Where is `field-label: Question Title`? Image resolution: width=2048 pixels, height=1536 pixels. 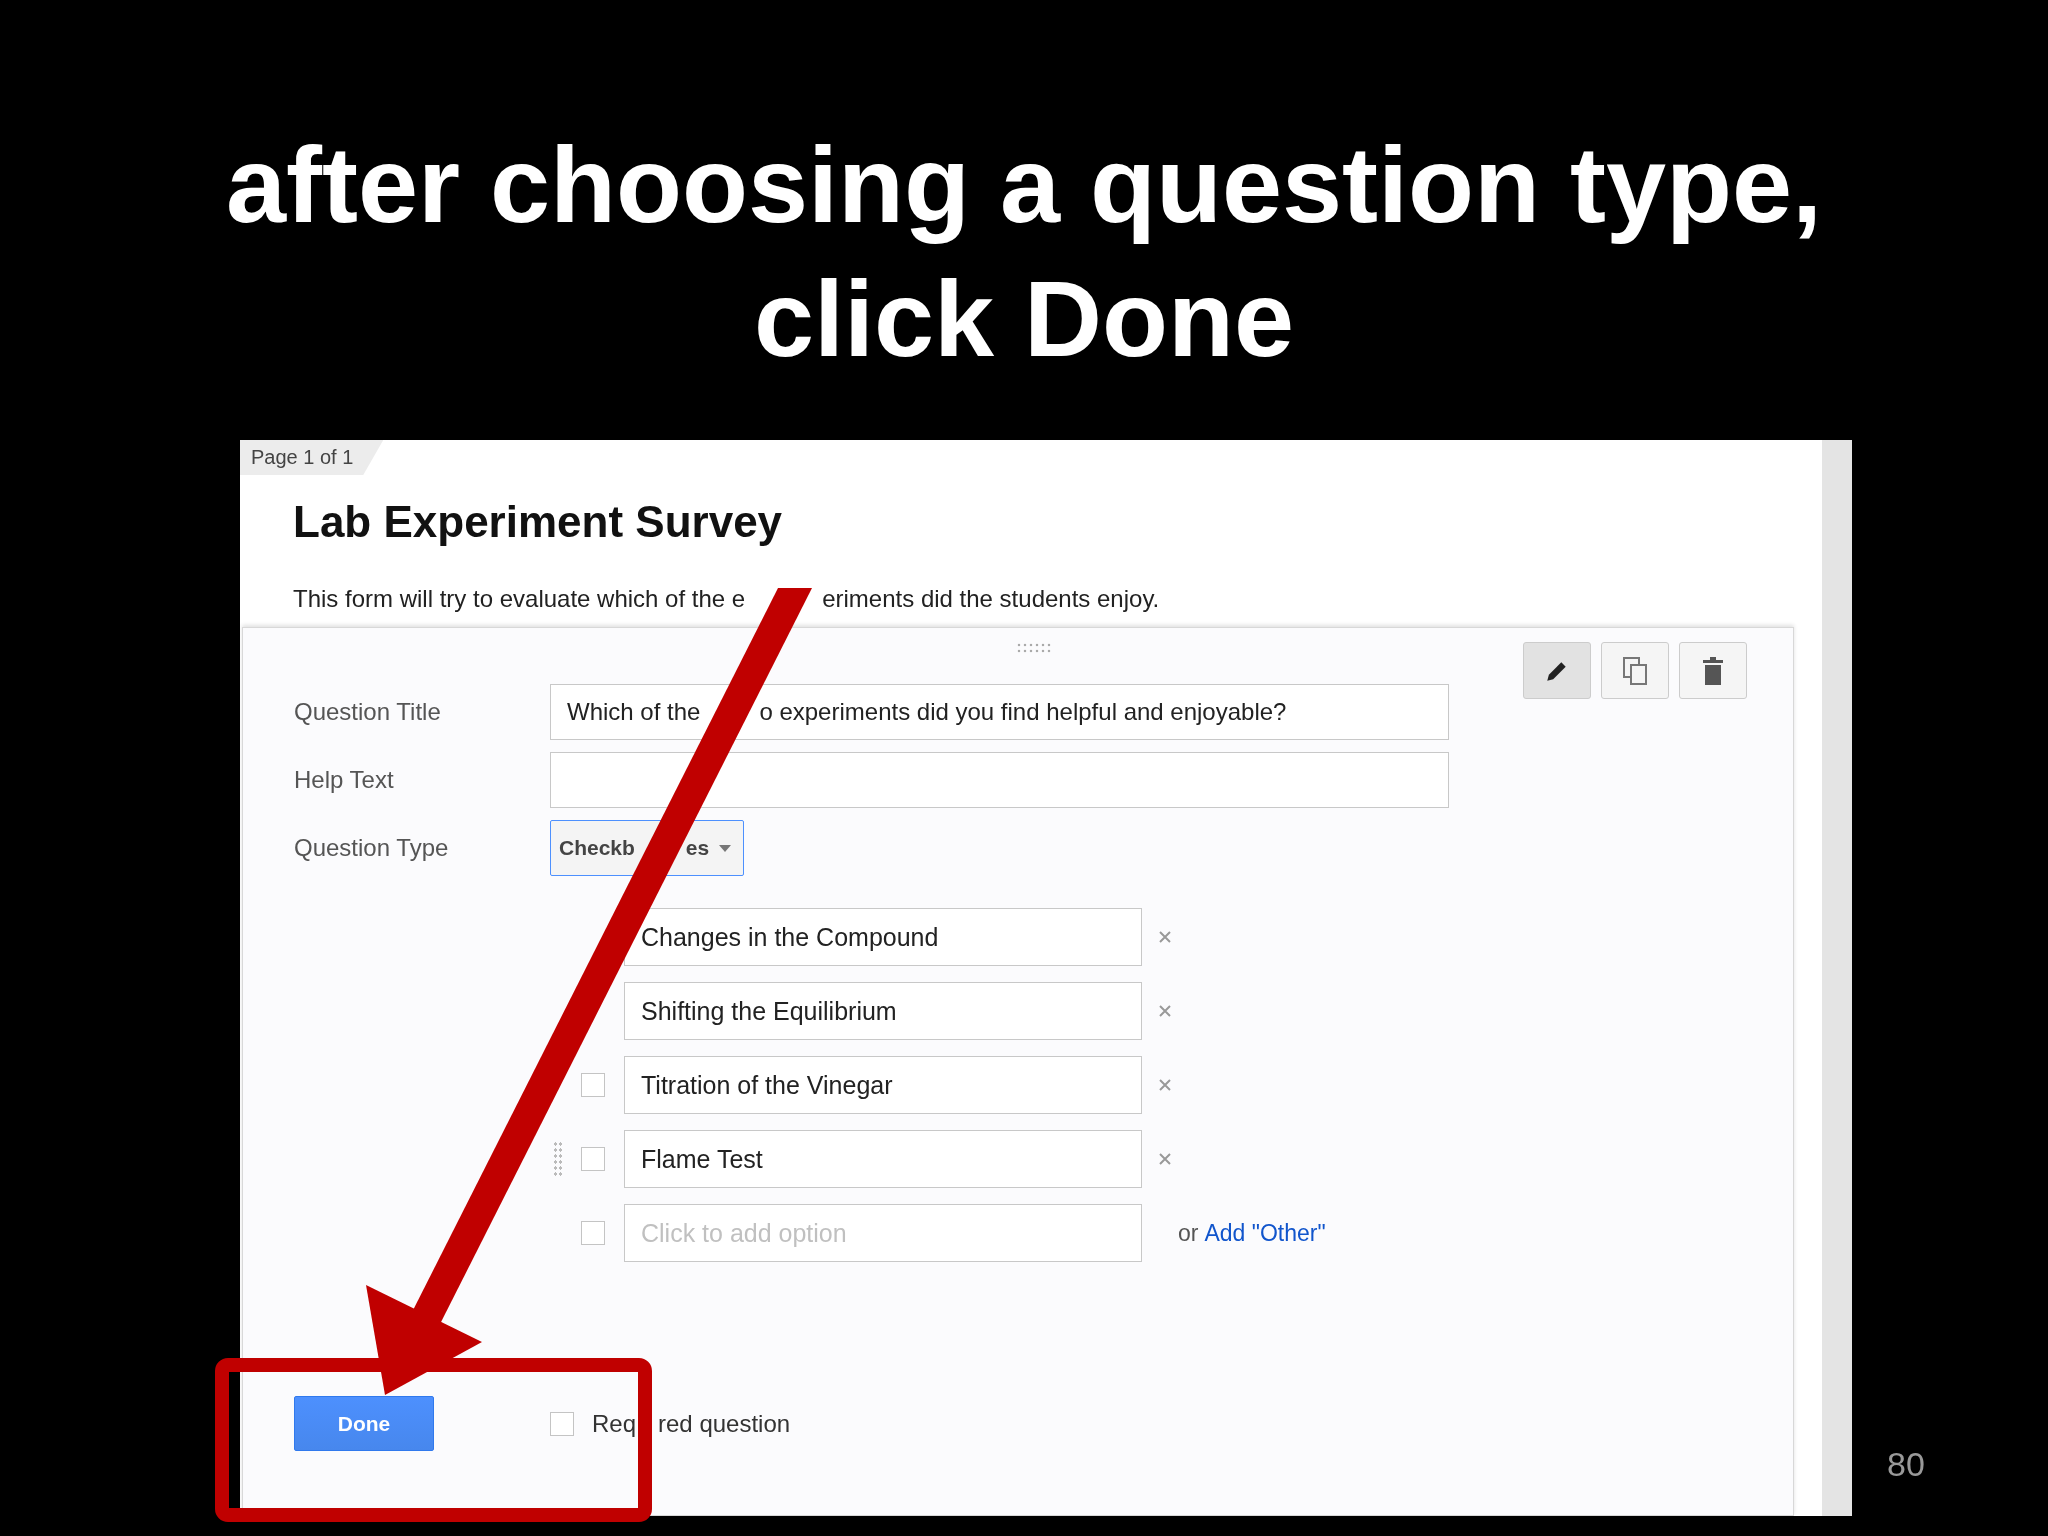 field-label: Question Title is located at coordinates (368, 712).